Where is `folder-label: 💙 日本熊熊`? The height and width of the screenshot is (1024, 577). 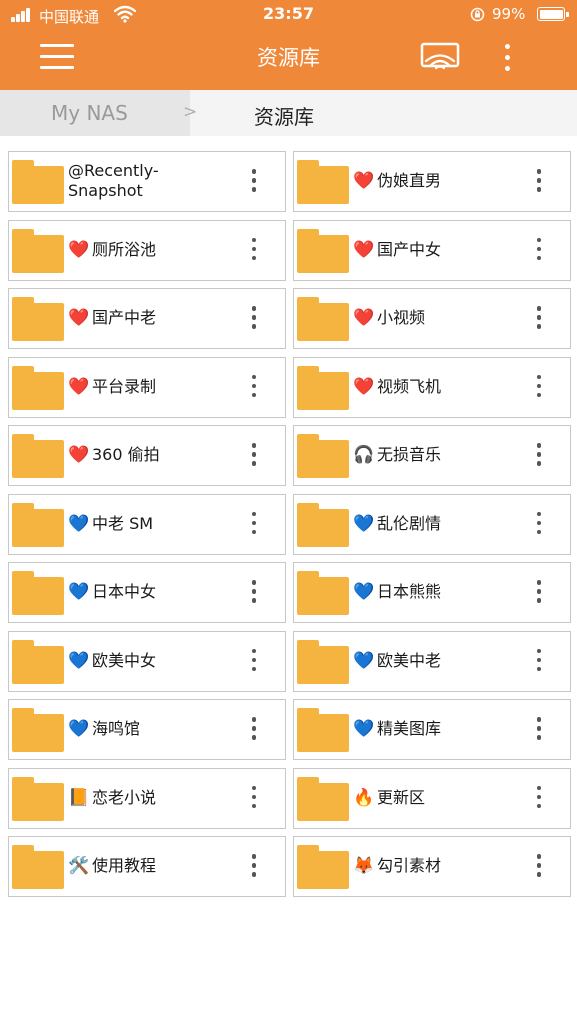 folder-label: 💙 日本熊熊 is located at coordinates (438, 592).